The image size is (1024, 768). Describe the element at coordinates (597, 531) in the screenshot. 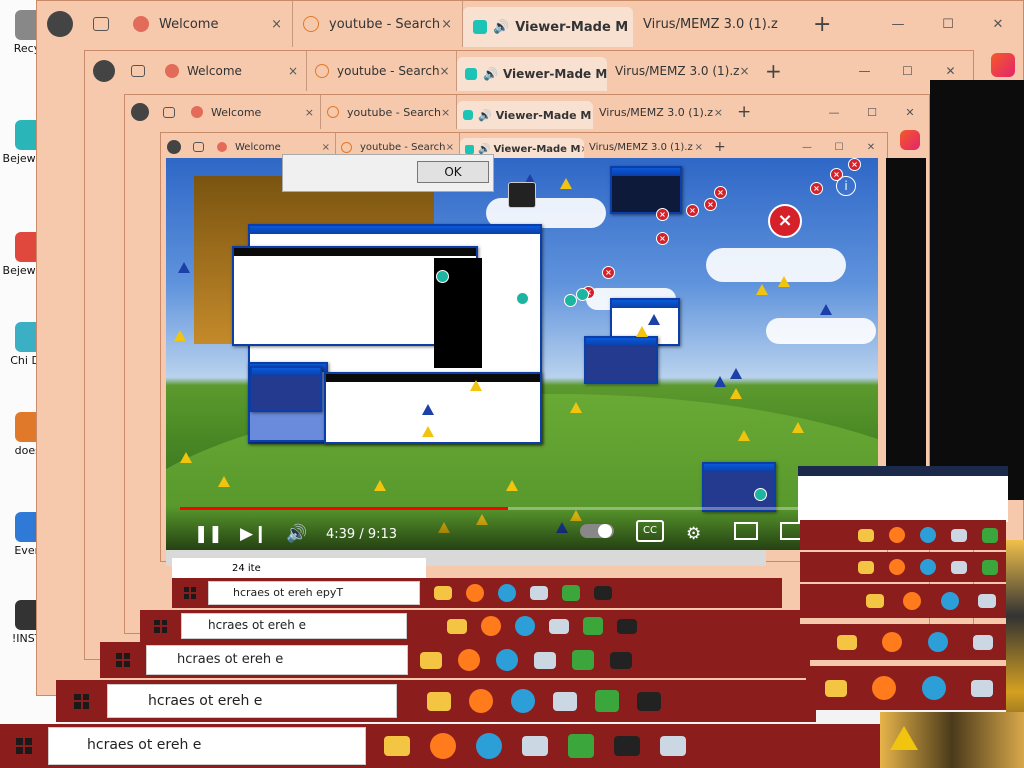

I see `autoplay-toggle` at that location.